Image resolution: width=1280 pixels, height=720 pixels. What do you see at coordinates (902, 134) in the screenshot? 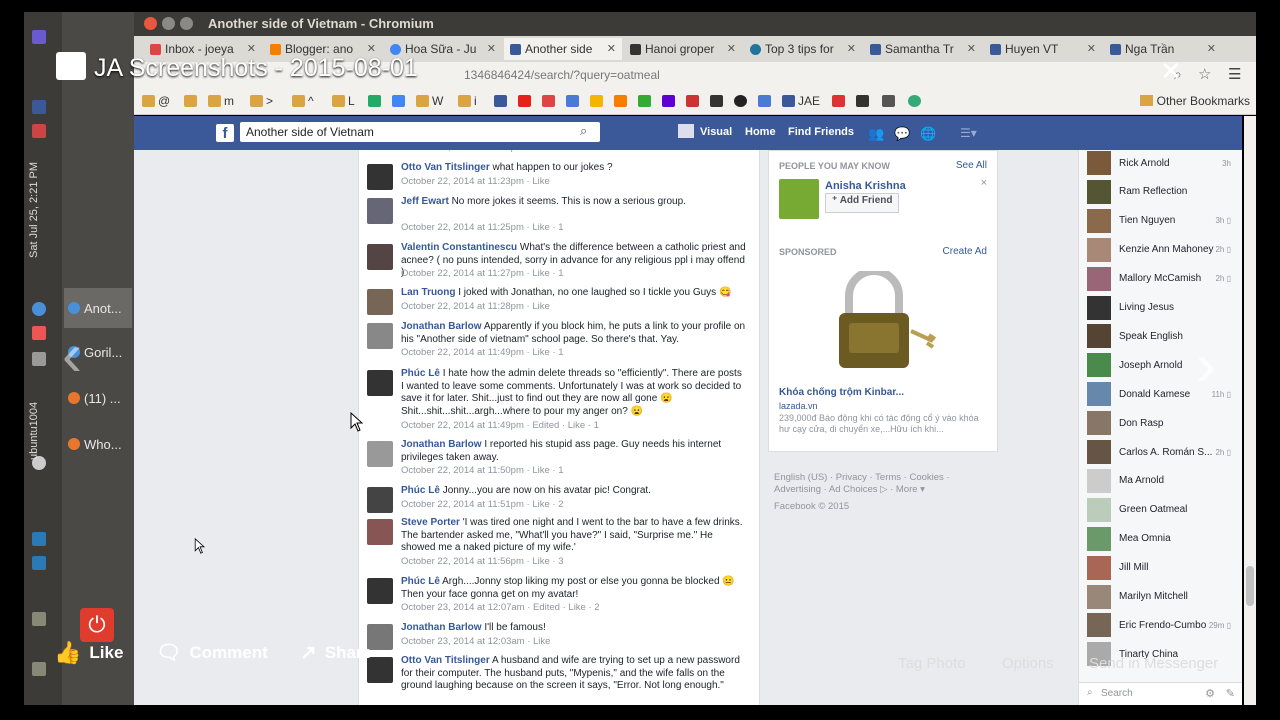
I see `messages-icon: 💬` at bounding box center [902, 134].